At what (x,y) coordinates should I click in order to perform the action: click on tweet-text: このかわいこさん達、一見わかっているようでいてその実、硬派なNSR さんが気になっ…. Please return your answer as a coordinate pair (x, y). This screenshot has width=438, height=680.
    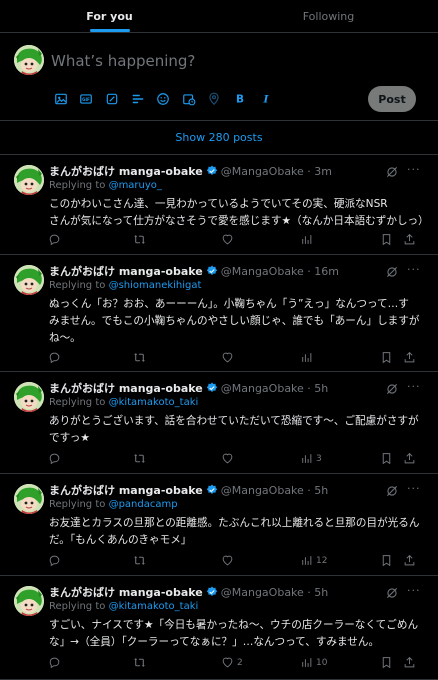
    Looking at the image, I should click on (239, 213).